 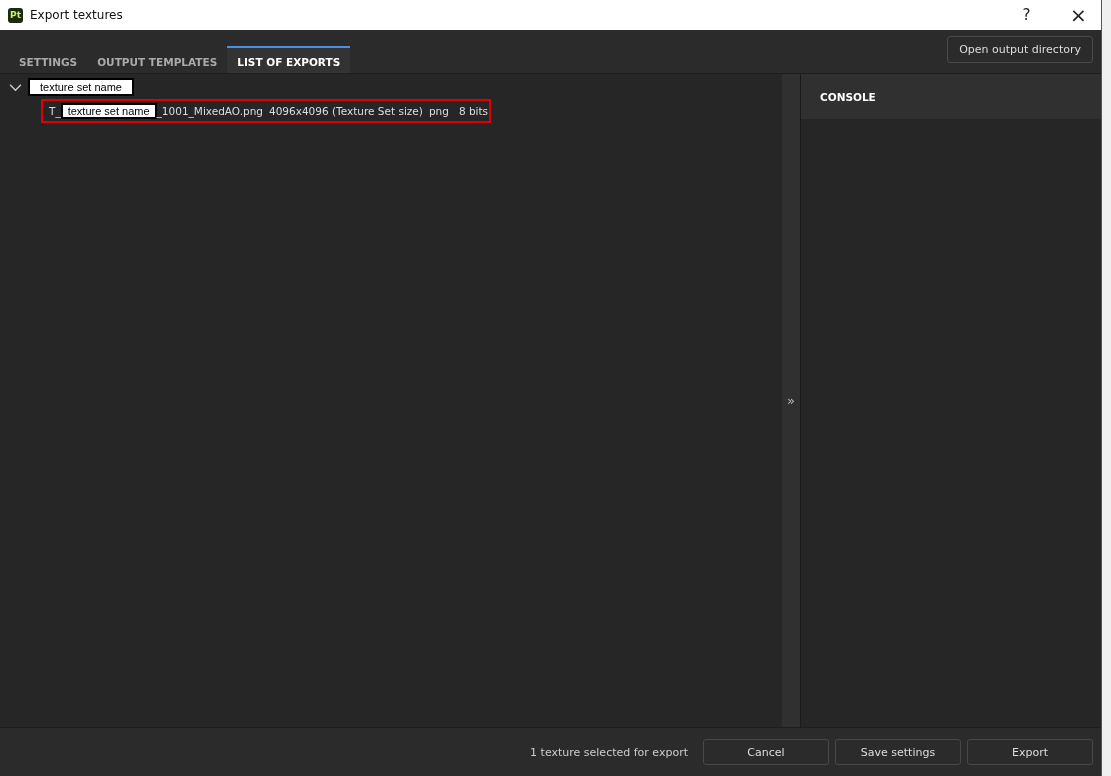 I want to click on file-prefix: T_, so click(x=55, y=111).